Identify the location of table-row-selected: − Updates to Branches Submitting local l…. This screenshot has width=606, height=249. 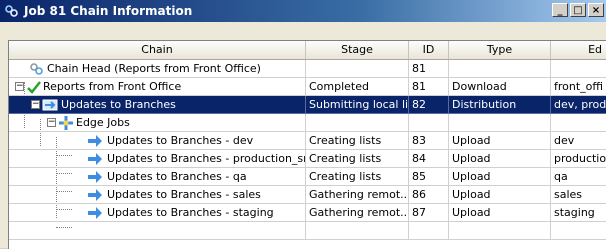
(307, 105).